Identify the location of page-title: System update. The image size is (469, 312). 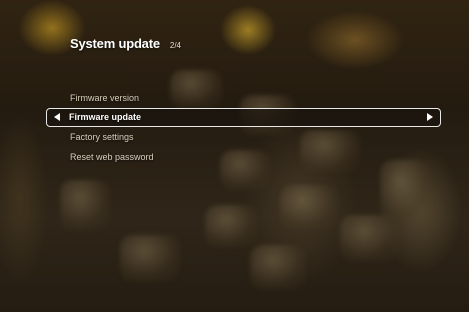
(115, 43).